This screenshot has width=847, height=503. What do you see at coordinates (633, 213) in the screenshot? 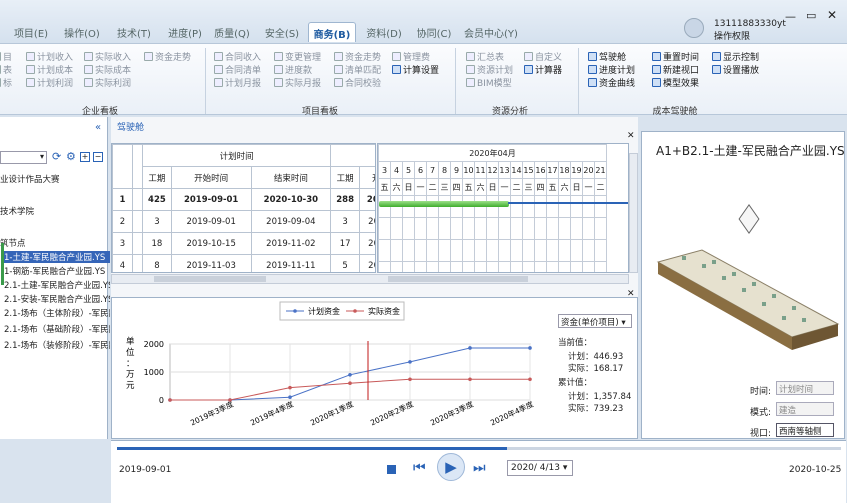
I see `gantt-vscroll` at bounding box center [633, 213].